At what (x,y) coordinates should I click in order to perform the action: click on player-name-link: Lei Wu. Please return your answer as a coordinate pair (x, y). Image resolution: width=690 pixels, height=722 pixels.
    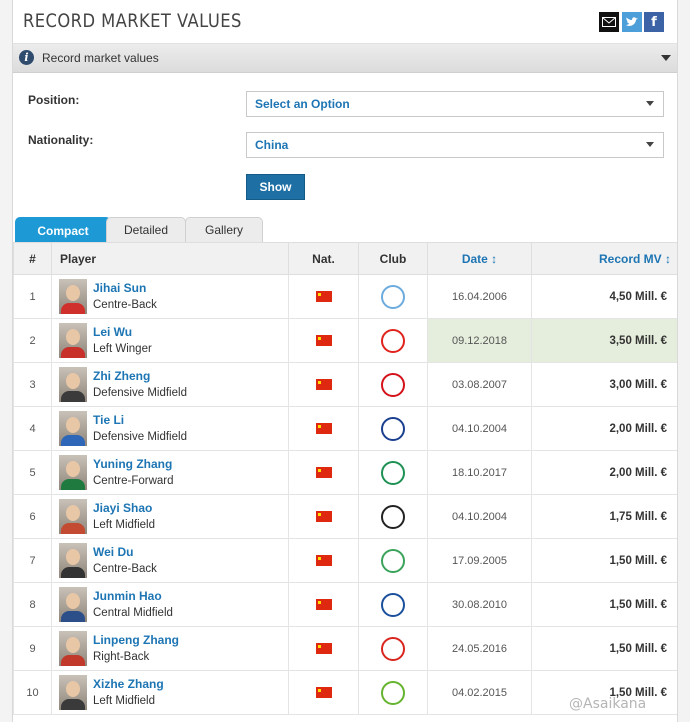
    Looking at the image, I should click on (112, 332).